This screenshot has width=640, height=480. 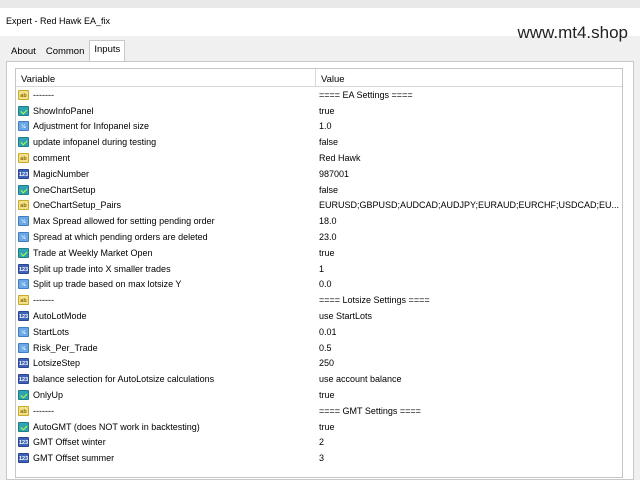 I want to click on variable-cell: ½ StartLots, so click(x=166, y=331).